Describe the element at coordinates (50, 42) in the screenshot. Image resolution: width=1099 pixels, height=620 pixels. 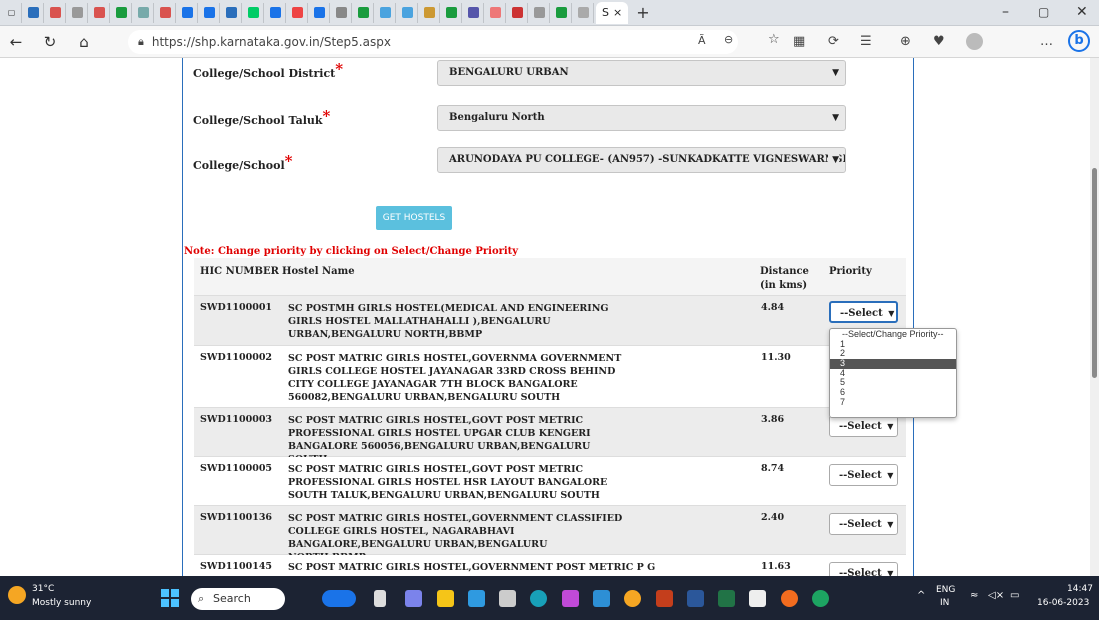
I see `refresh-icon: ↻` at that location.